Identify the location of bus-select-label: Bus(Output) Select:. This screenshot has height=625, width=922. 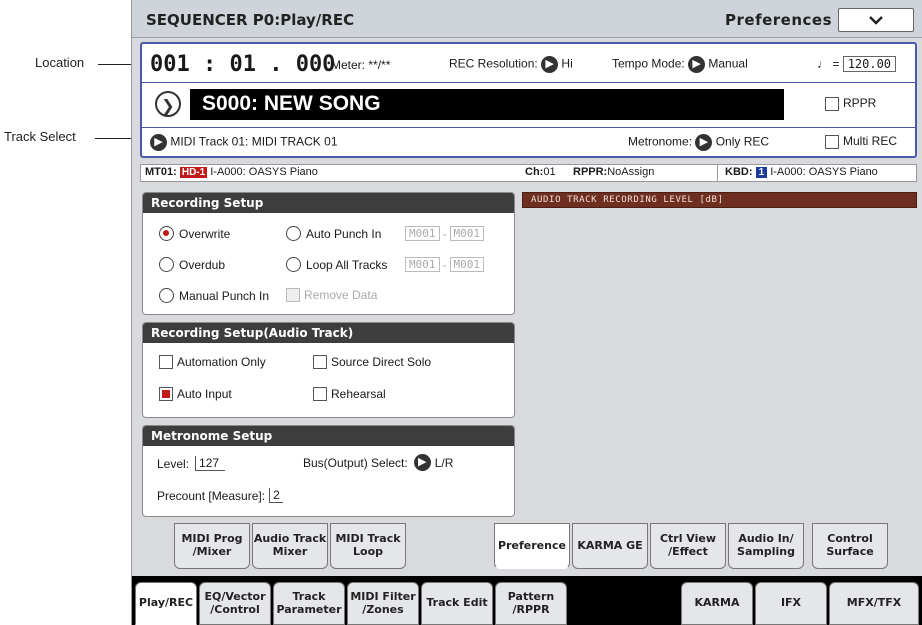
(355, 462).